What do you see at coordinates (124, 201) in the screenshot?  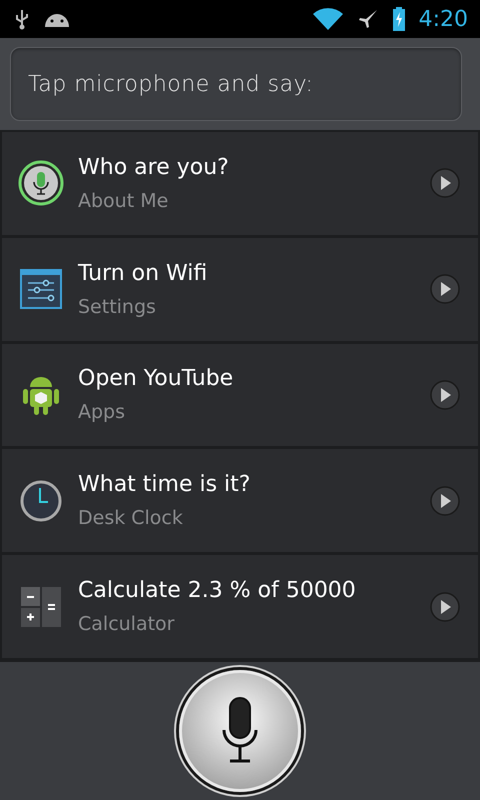 I see `suggestion-subtitle: About Me` at bounding box center [124, 201].